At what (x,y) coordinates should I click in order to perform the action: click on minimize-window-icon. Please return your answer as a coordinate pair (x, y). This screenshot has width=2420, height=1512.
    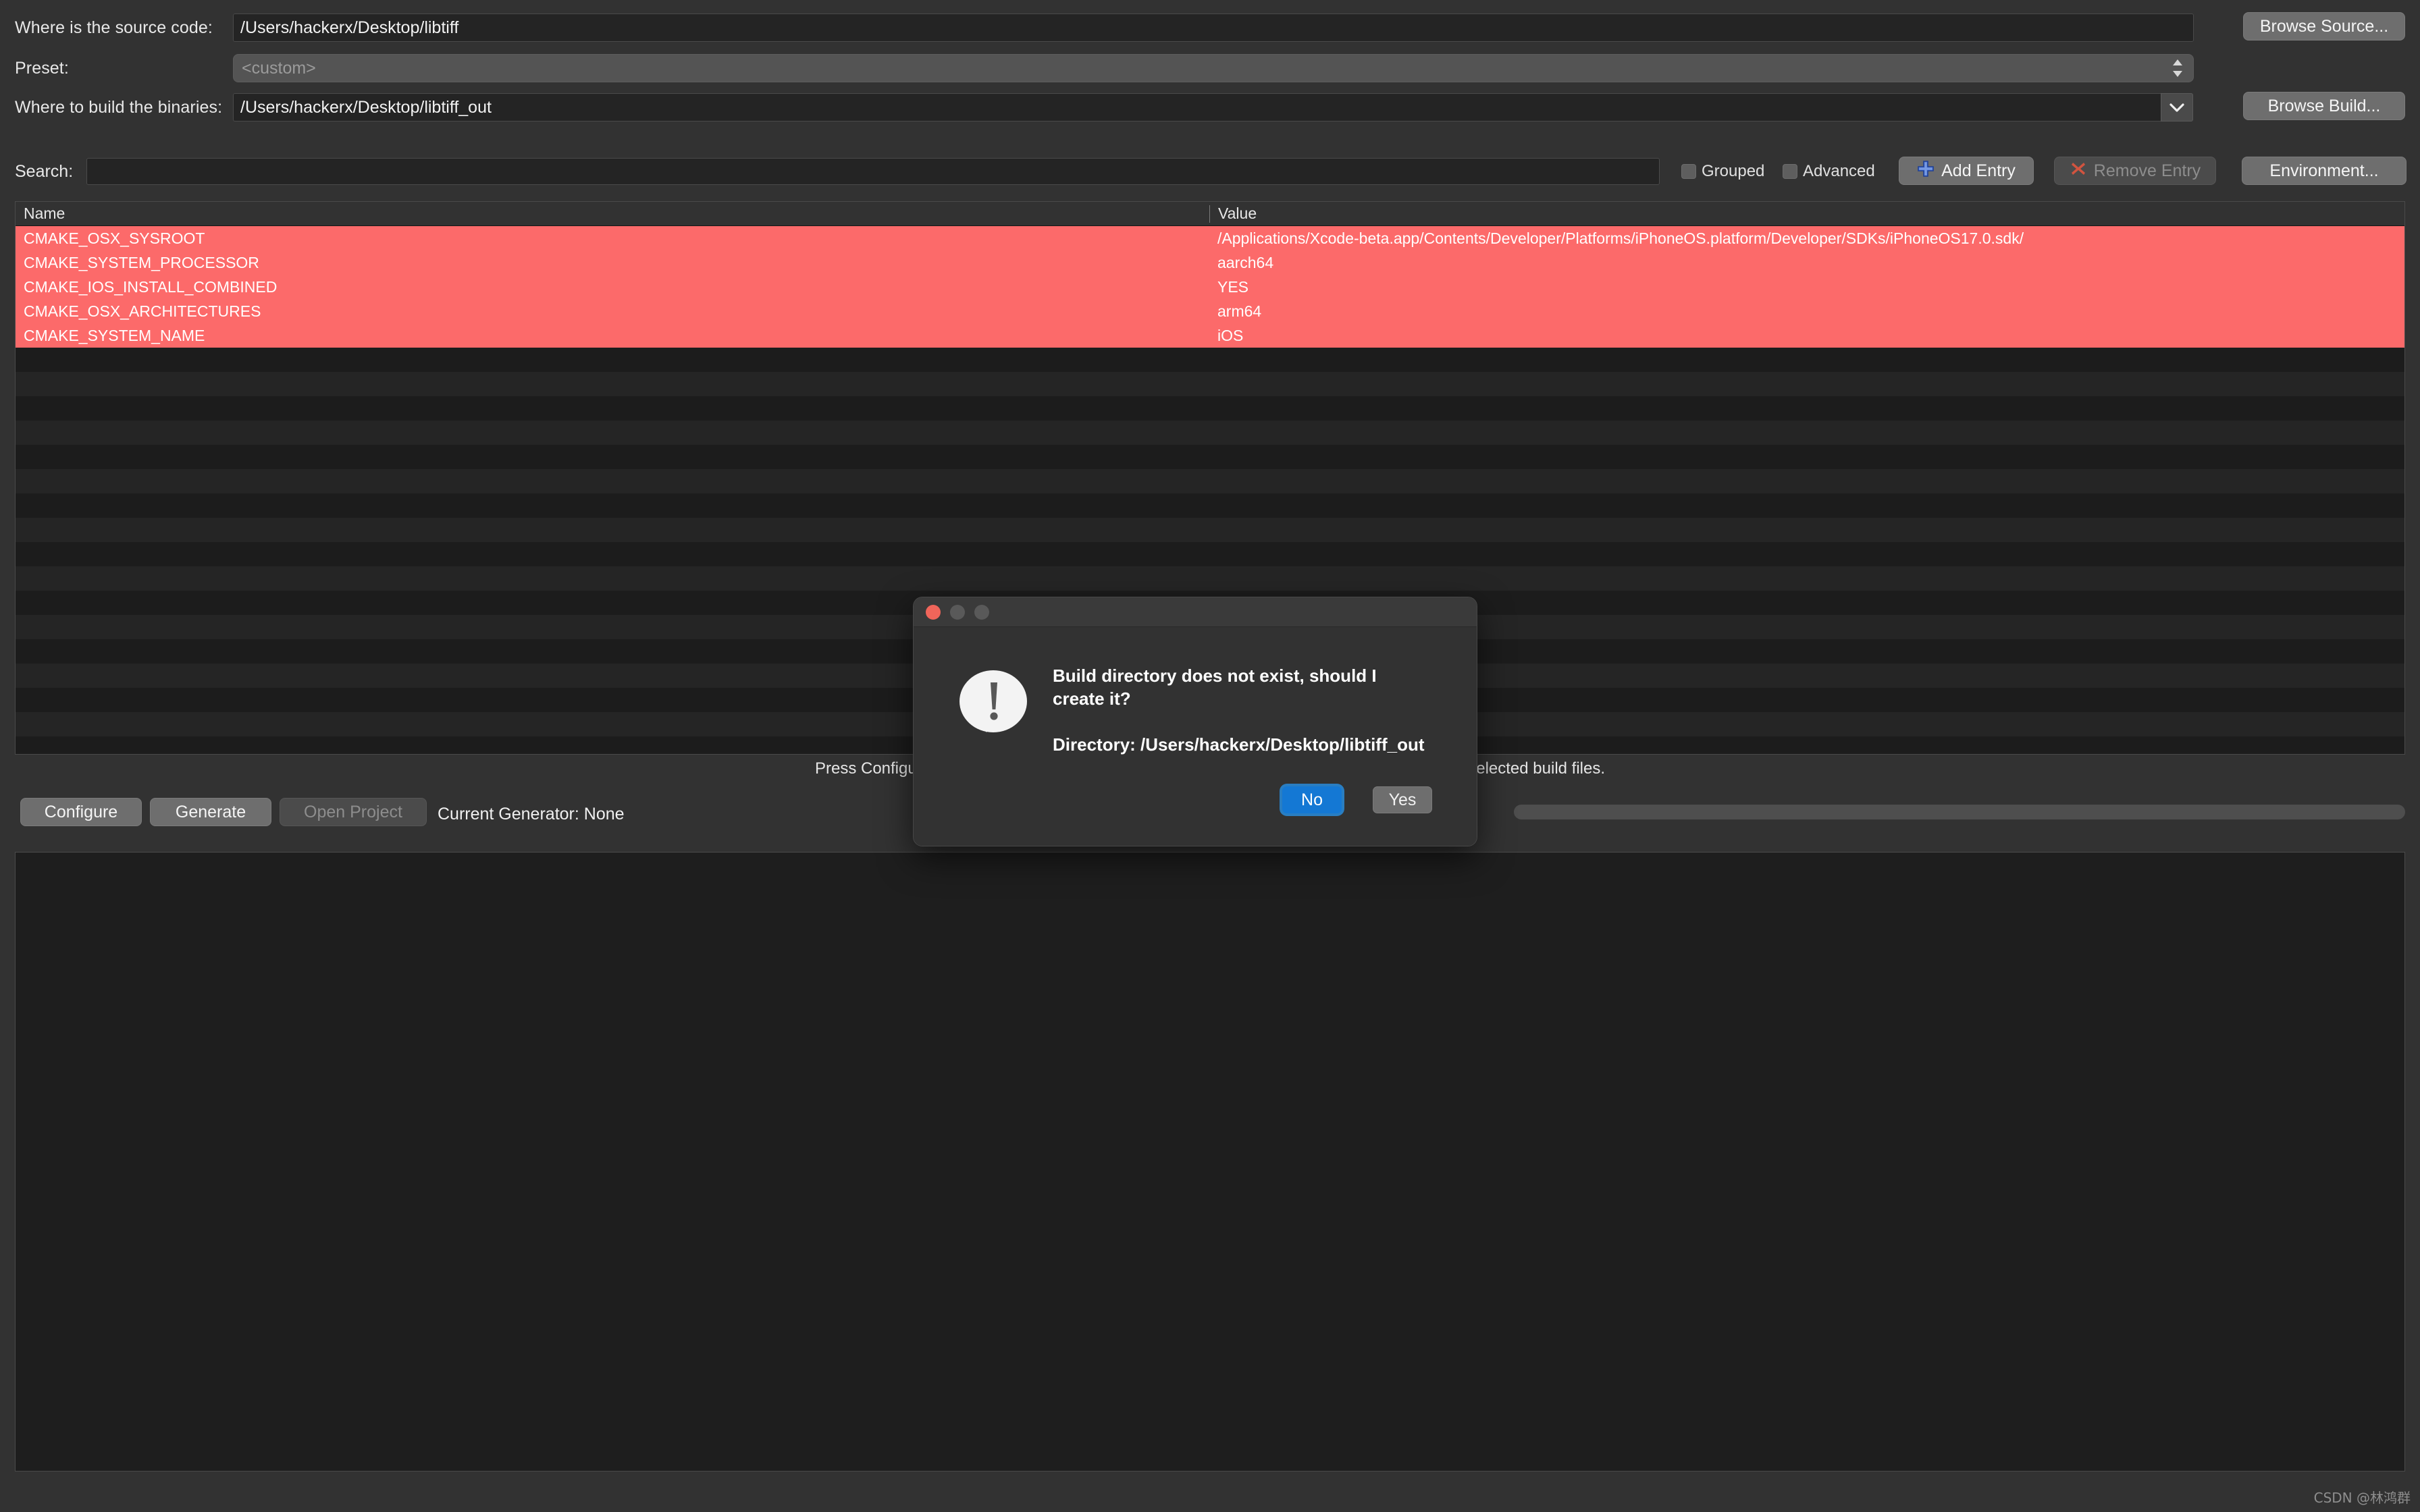
    Looking at the image, I should click on (957, 612).